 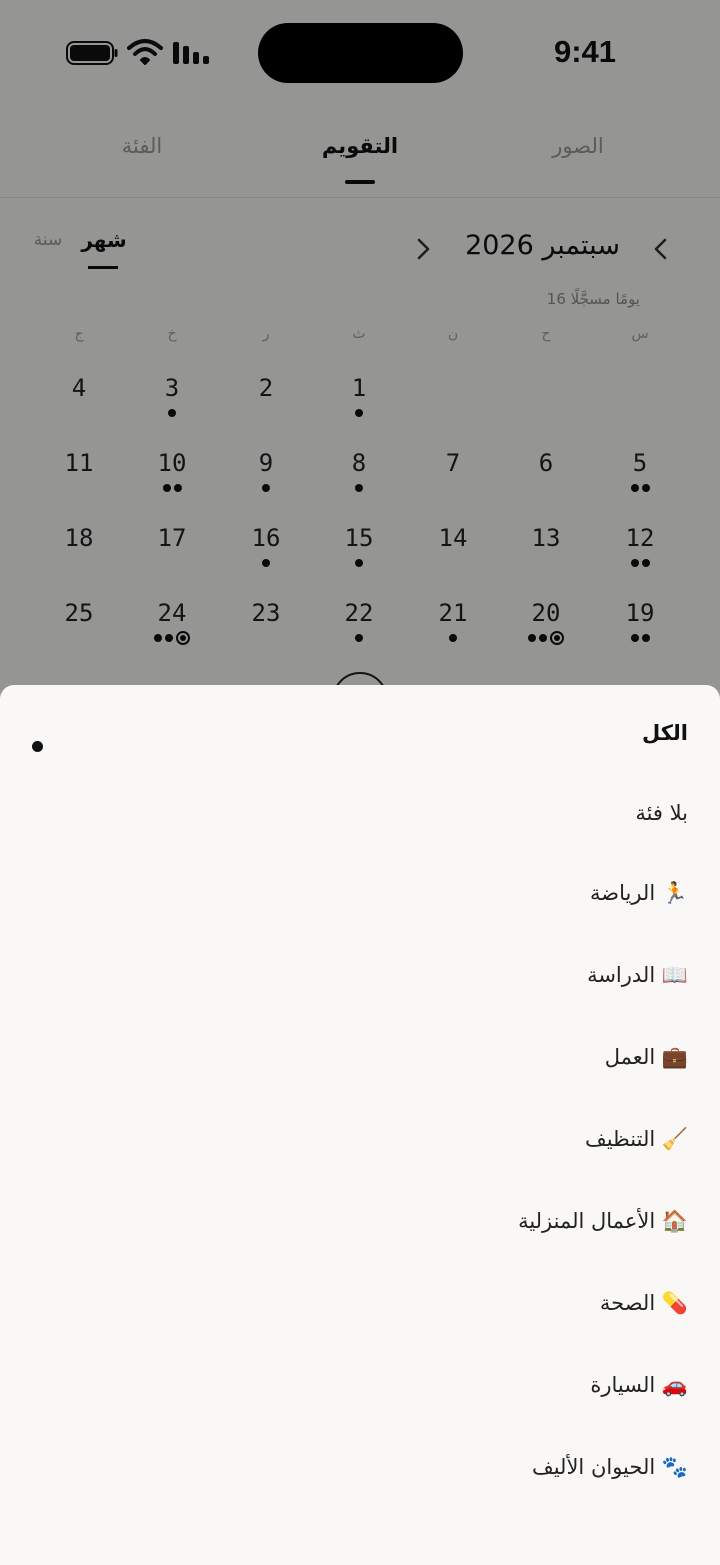 What do you see at coordinates (360, 978) in the screenshot?
I see `category-option-study: 📖 الدراسة` at bounding box center [360, 978].